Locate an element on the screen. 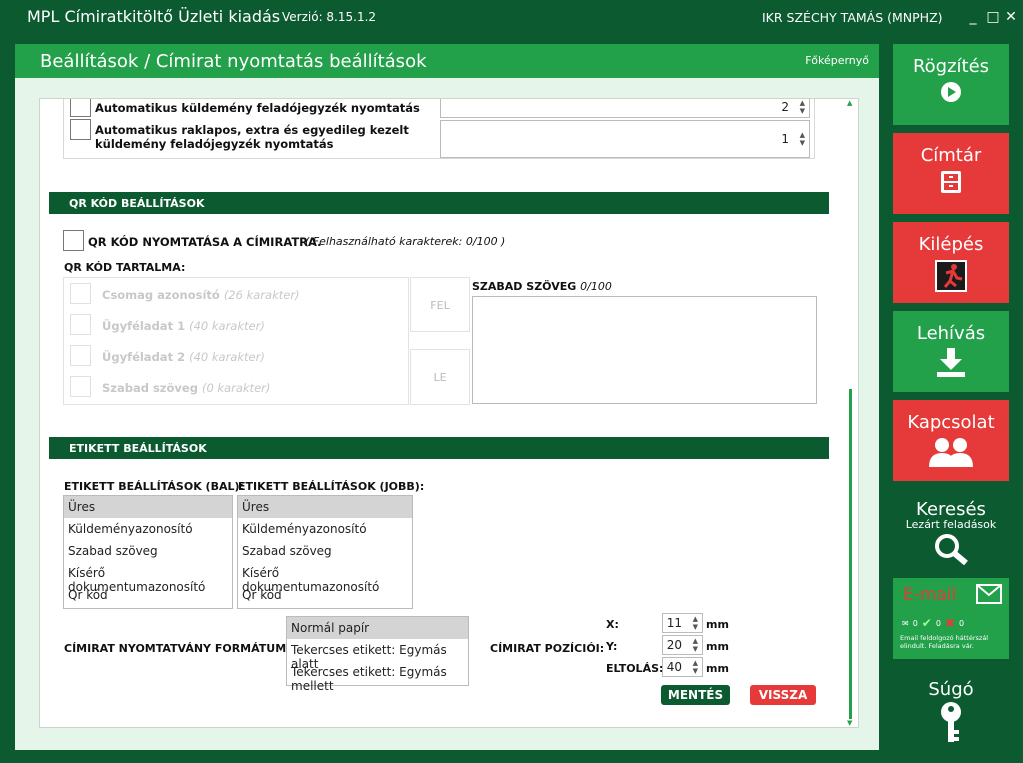  position-title: CÍMIRAT POZÍCIÓI: is located at coordinates (547, 648).